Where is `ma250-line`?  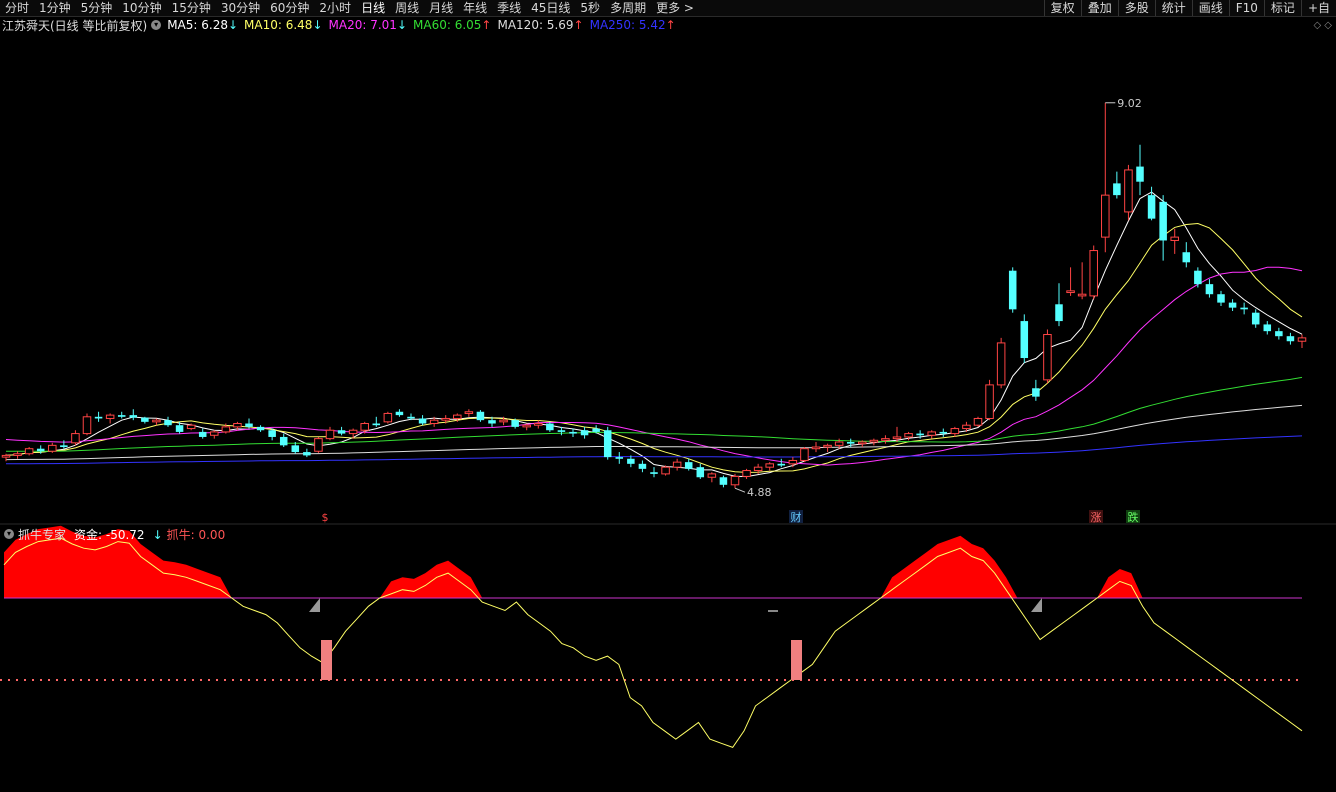
ma250-line is located at coordinates (654, 450).